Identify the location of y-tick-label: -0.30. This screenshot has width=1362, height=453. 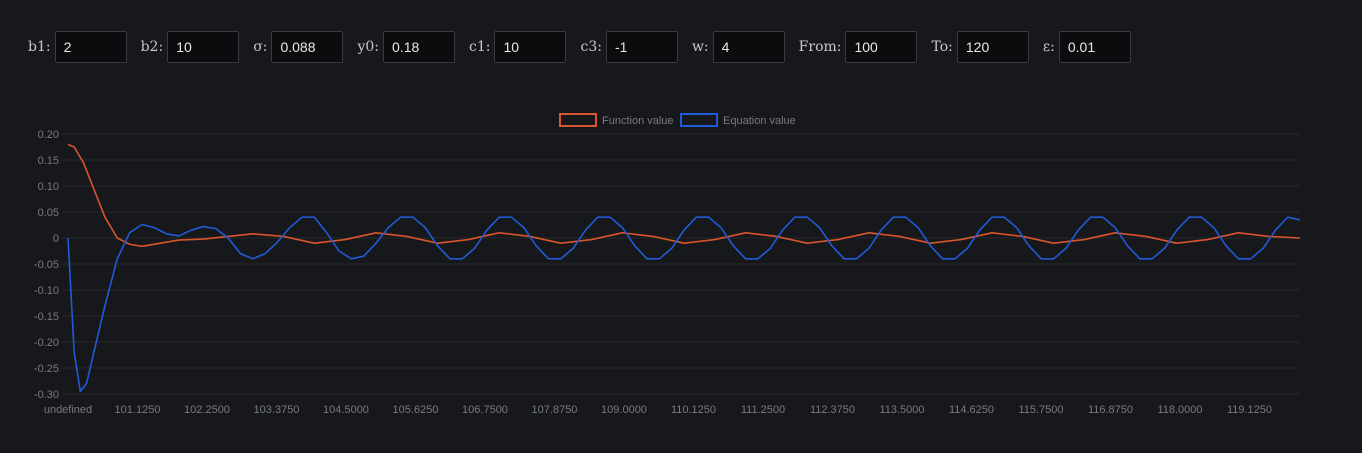
(46, 395).